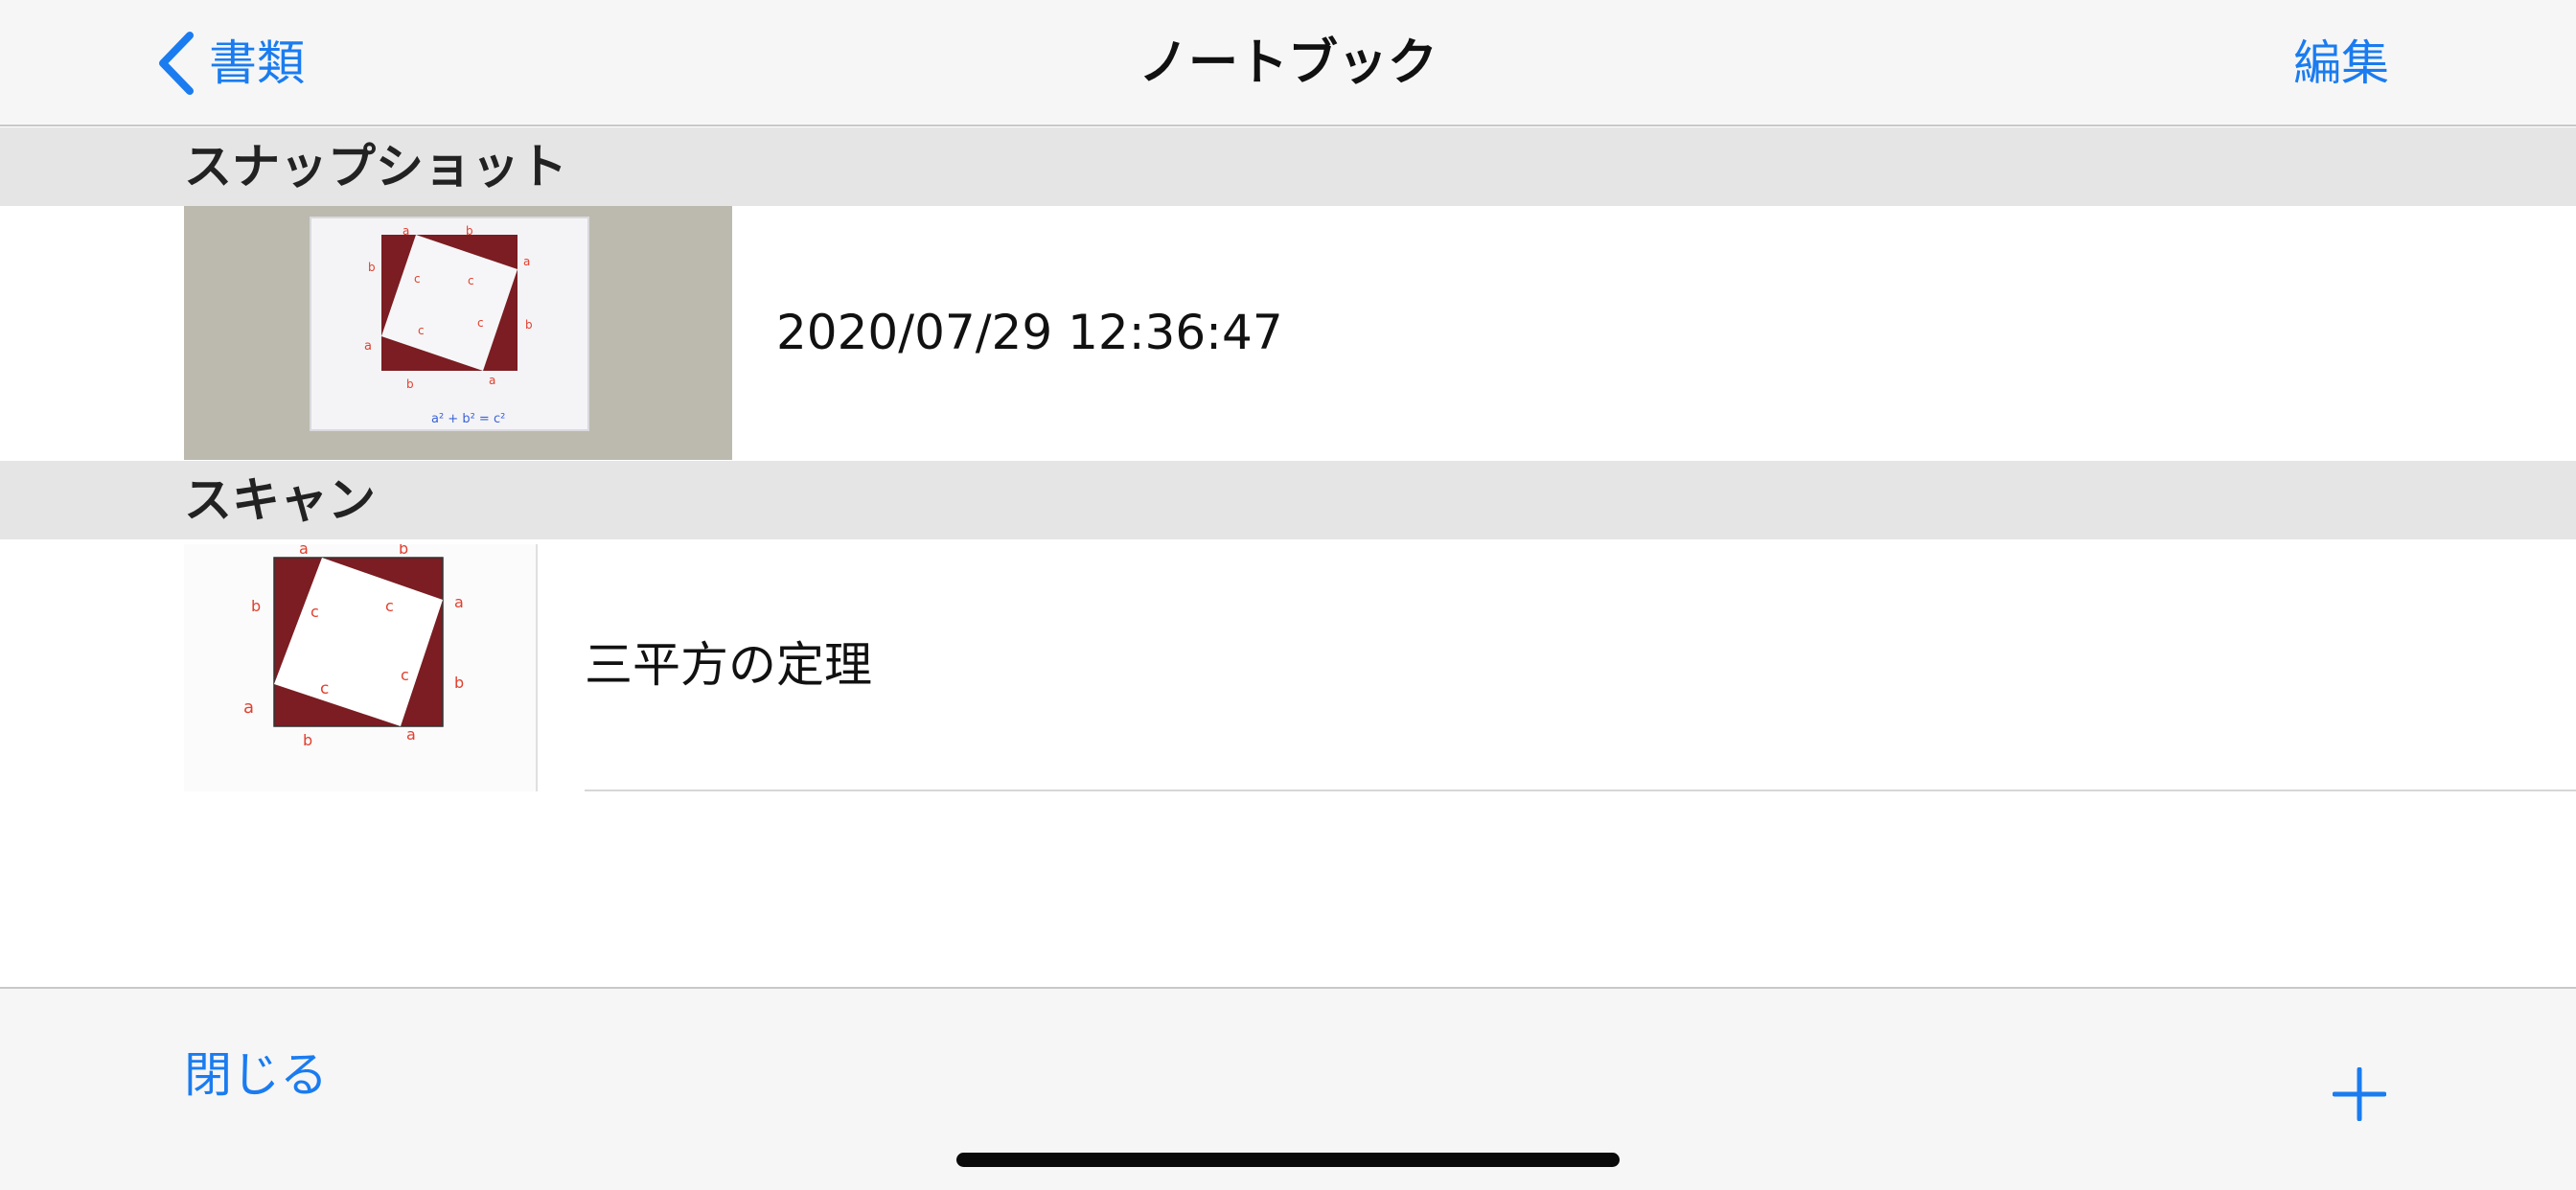 Image resolution: width=2576 pixels, height=1190 pixels. I want to click on navigation-bar: 書類 ノートブック 編集, so click(1288, 63).